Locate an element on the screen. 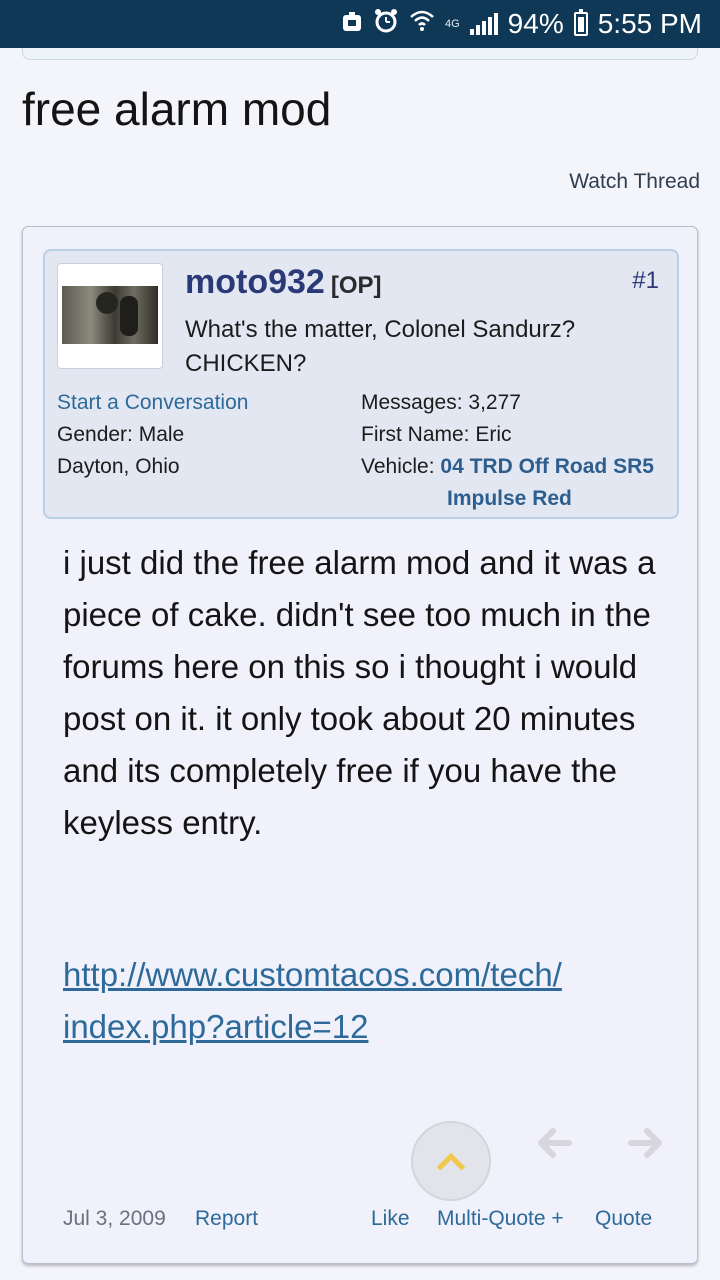 The image size is (720, 1280). status-bar: 4G 94% 5:55 PM is located at coordinates (360, 24).